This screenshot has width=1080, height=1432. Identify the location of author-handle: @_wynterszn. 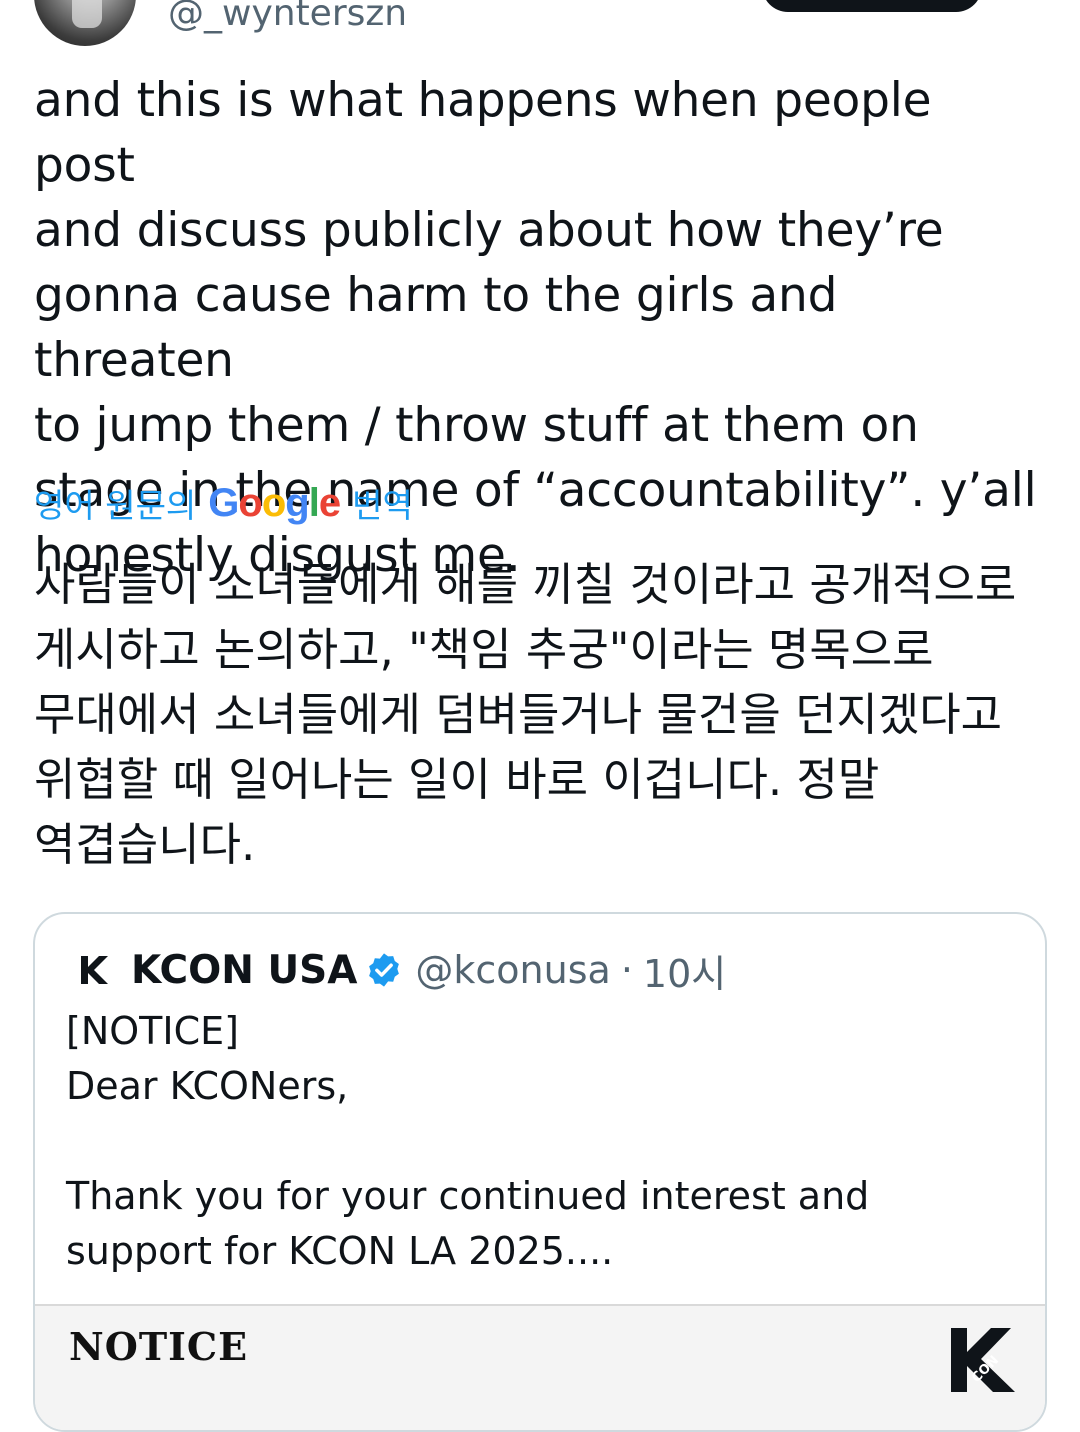
(287, 18).